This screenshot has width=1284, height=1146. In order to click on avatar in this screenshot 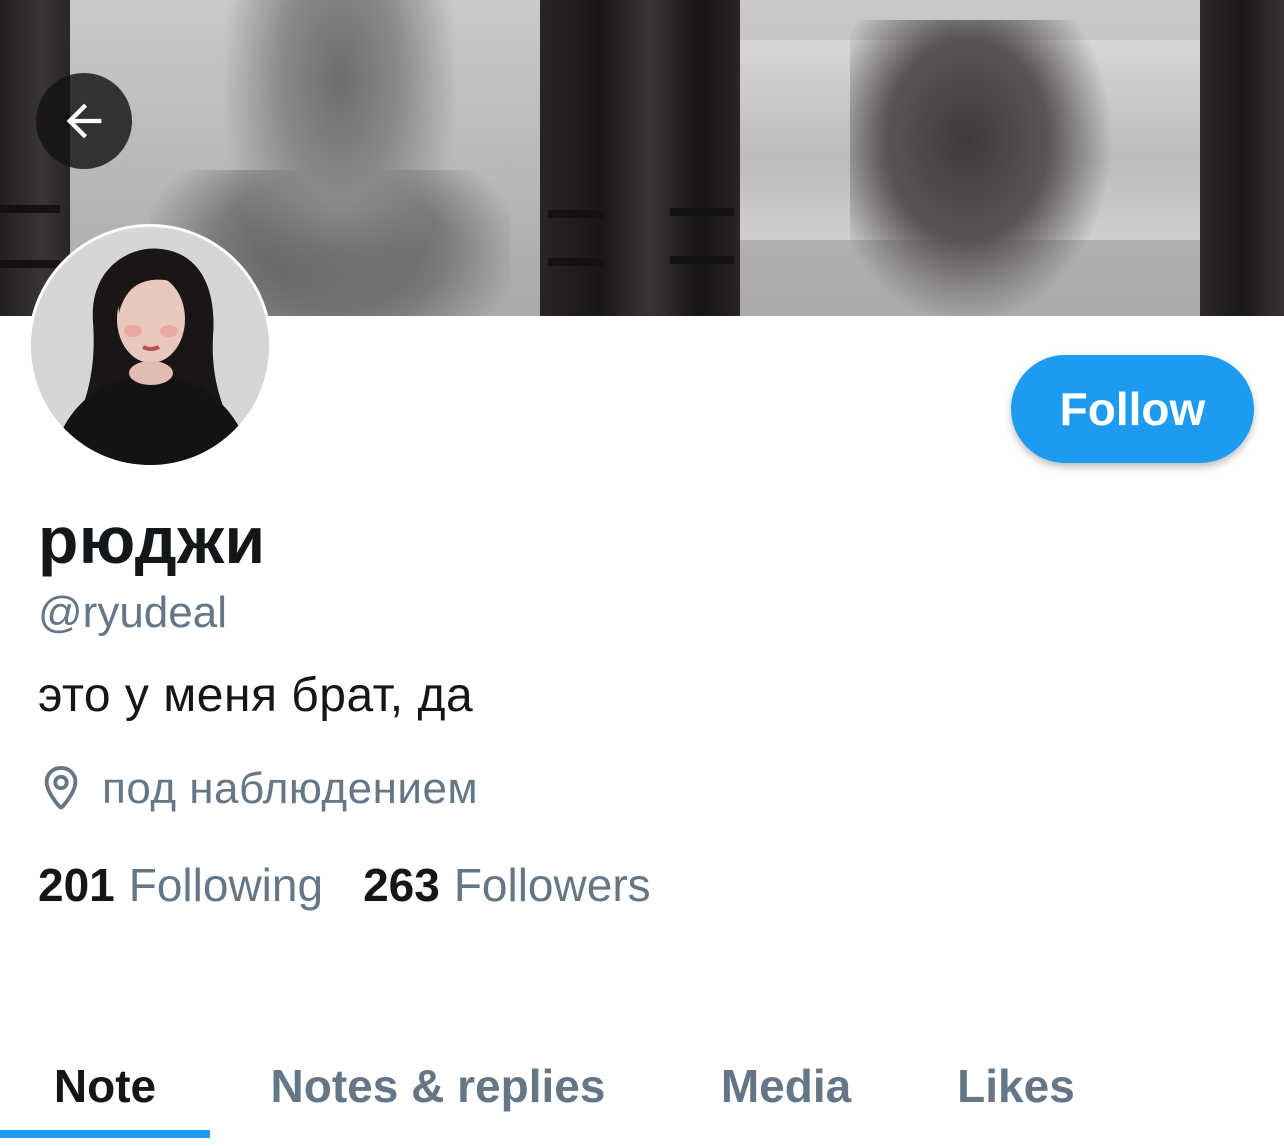, I will do `click(150, 346)`.